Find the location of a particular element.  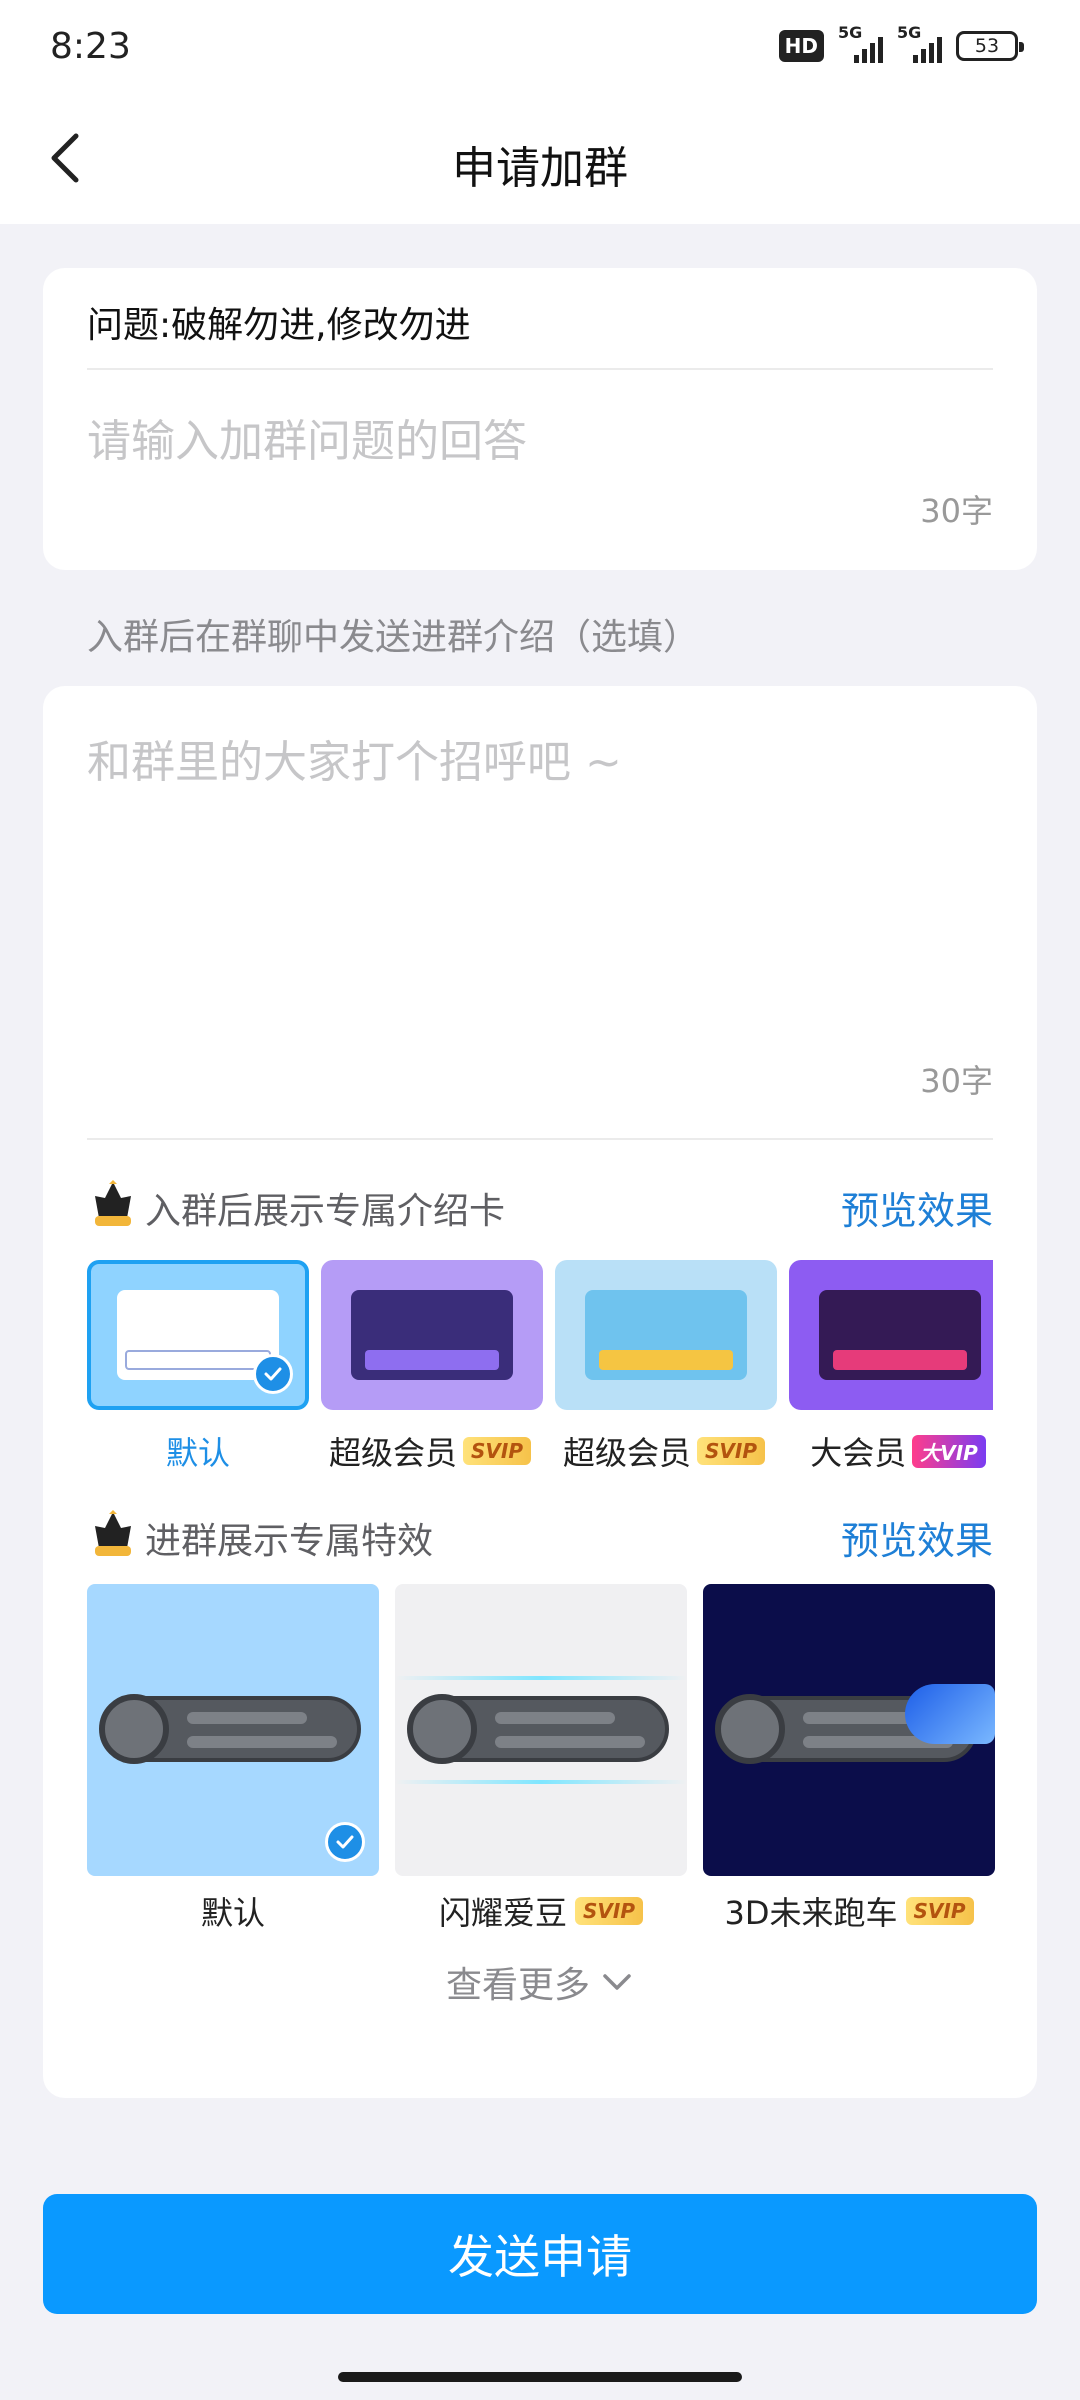

nav-bar: 申请加群 is located at coordinates (540, 158).